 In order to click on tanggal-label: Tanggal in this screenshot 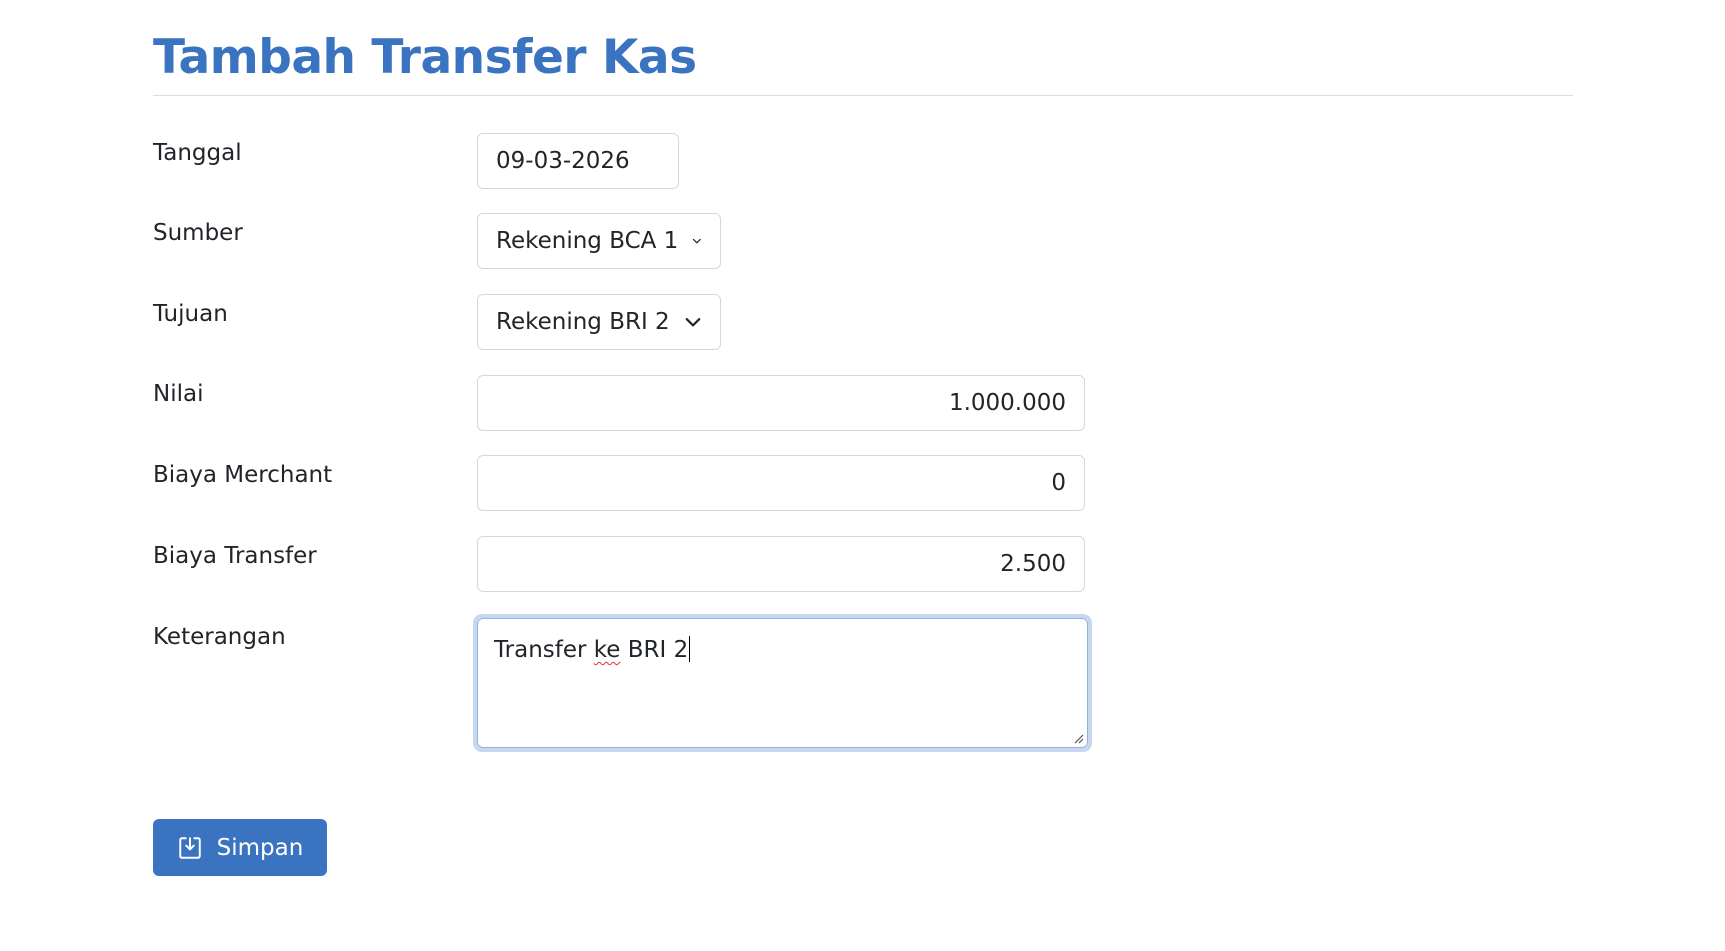, I will do `click(197, 153)`.